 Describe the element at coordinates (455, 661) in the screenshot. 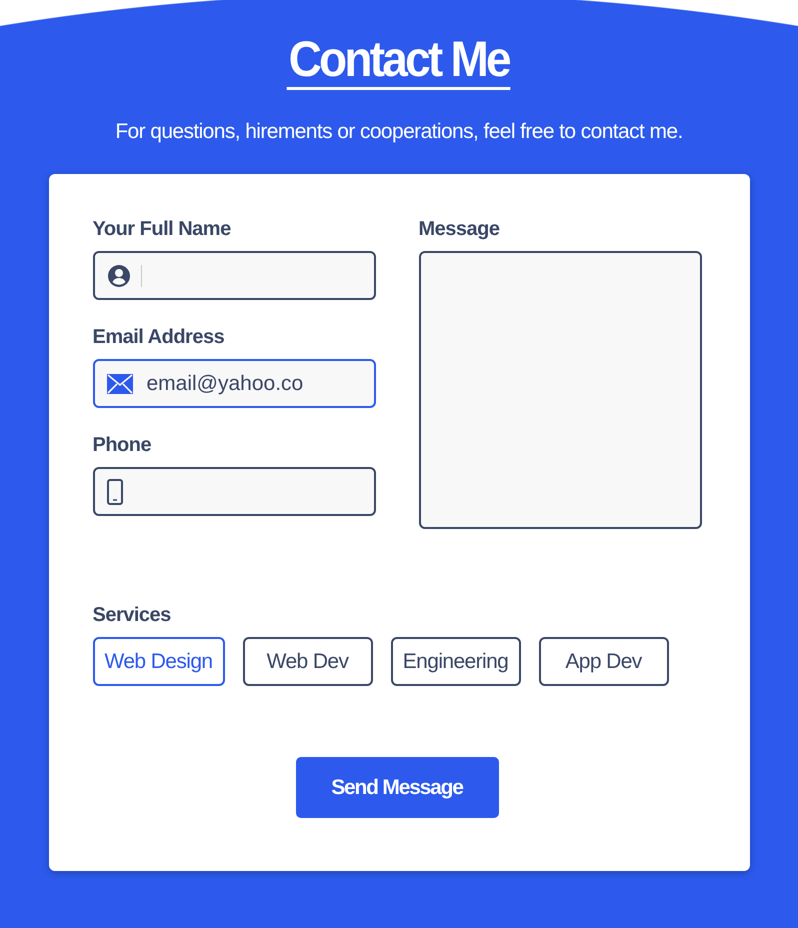

I see `service-option: Engineering` at that location.